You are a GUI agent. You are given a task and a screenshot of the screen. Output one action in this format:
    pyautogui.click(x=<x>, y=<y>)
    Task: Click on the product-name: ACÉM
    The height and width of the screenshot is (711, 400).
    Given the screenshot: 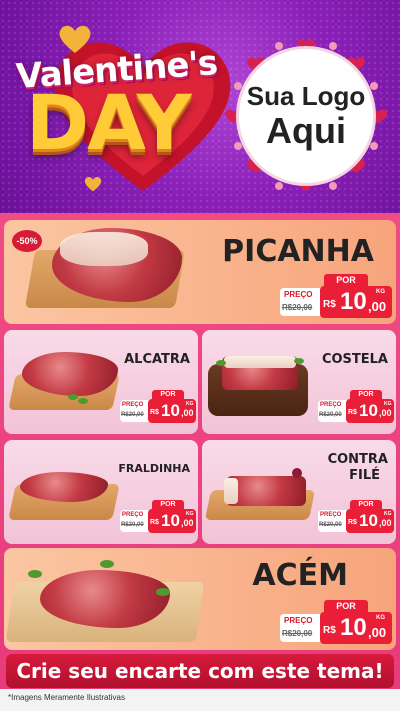 What is the action you would take?
    pyautogui.click(x=300, y=575)
    